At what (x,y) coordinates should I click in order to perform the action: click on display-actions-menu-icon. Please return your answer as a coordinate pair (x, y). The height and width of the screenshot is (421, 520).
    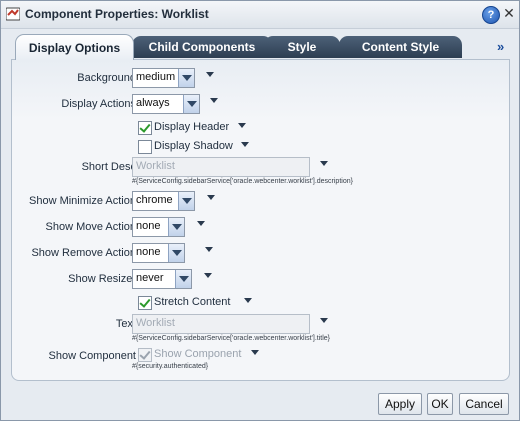
    Looking at the image, I should click on (214, 102).